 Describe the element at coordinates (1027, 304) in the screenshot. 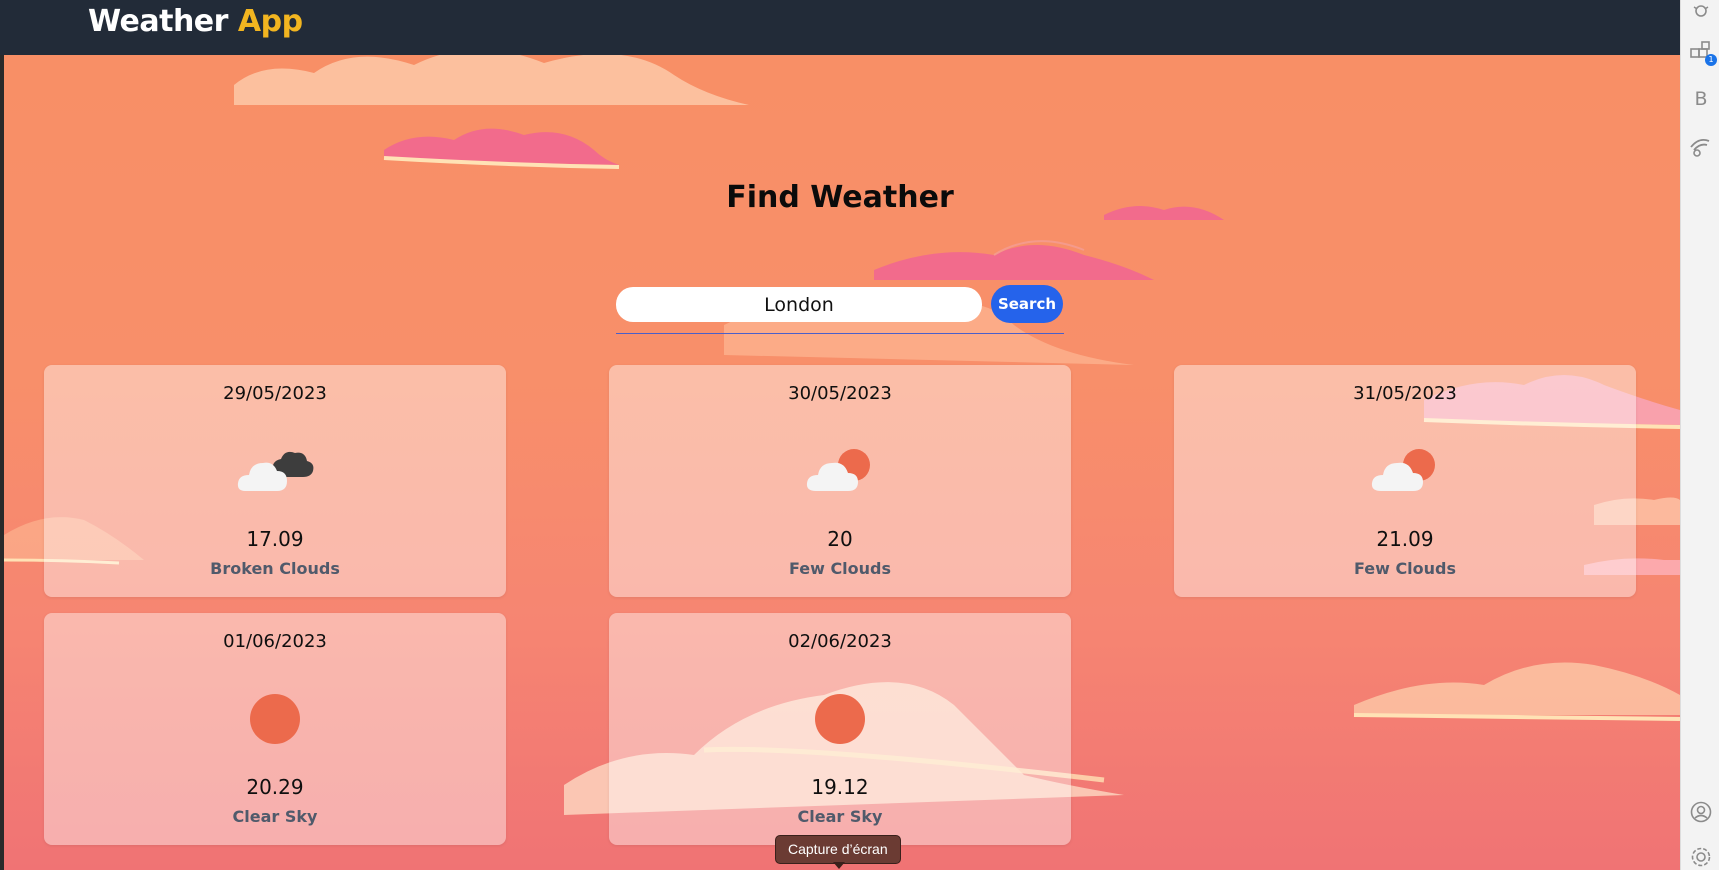

I see `search-button: Search` at that location.